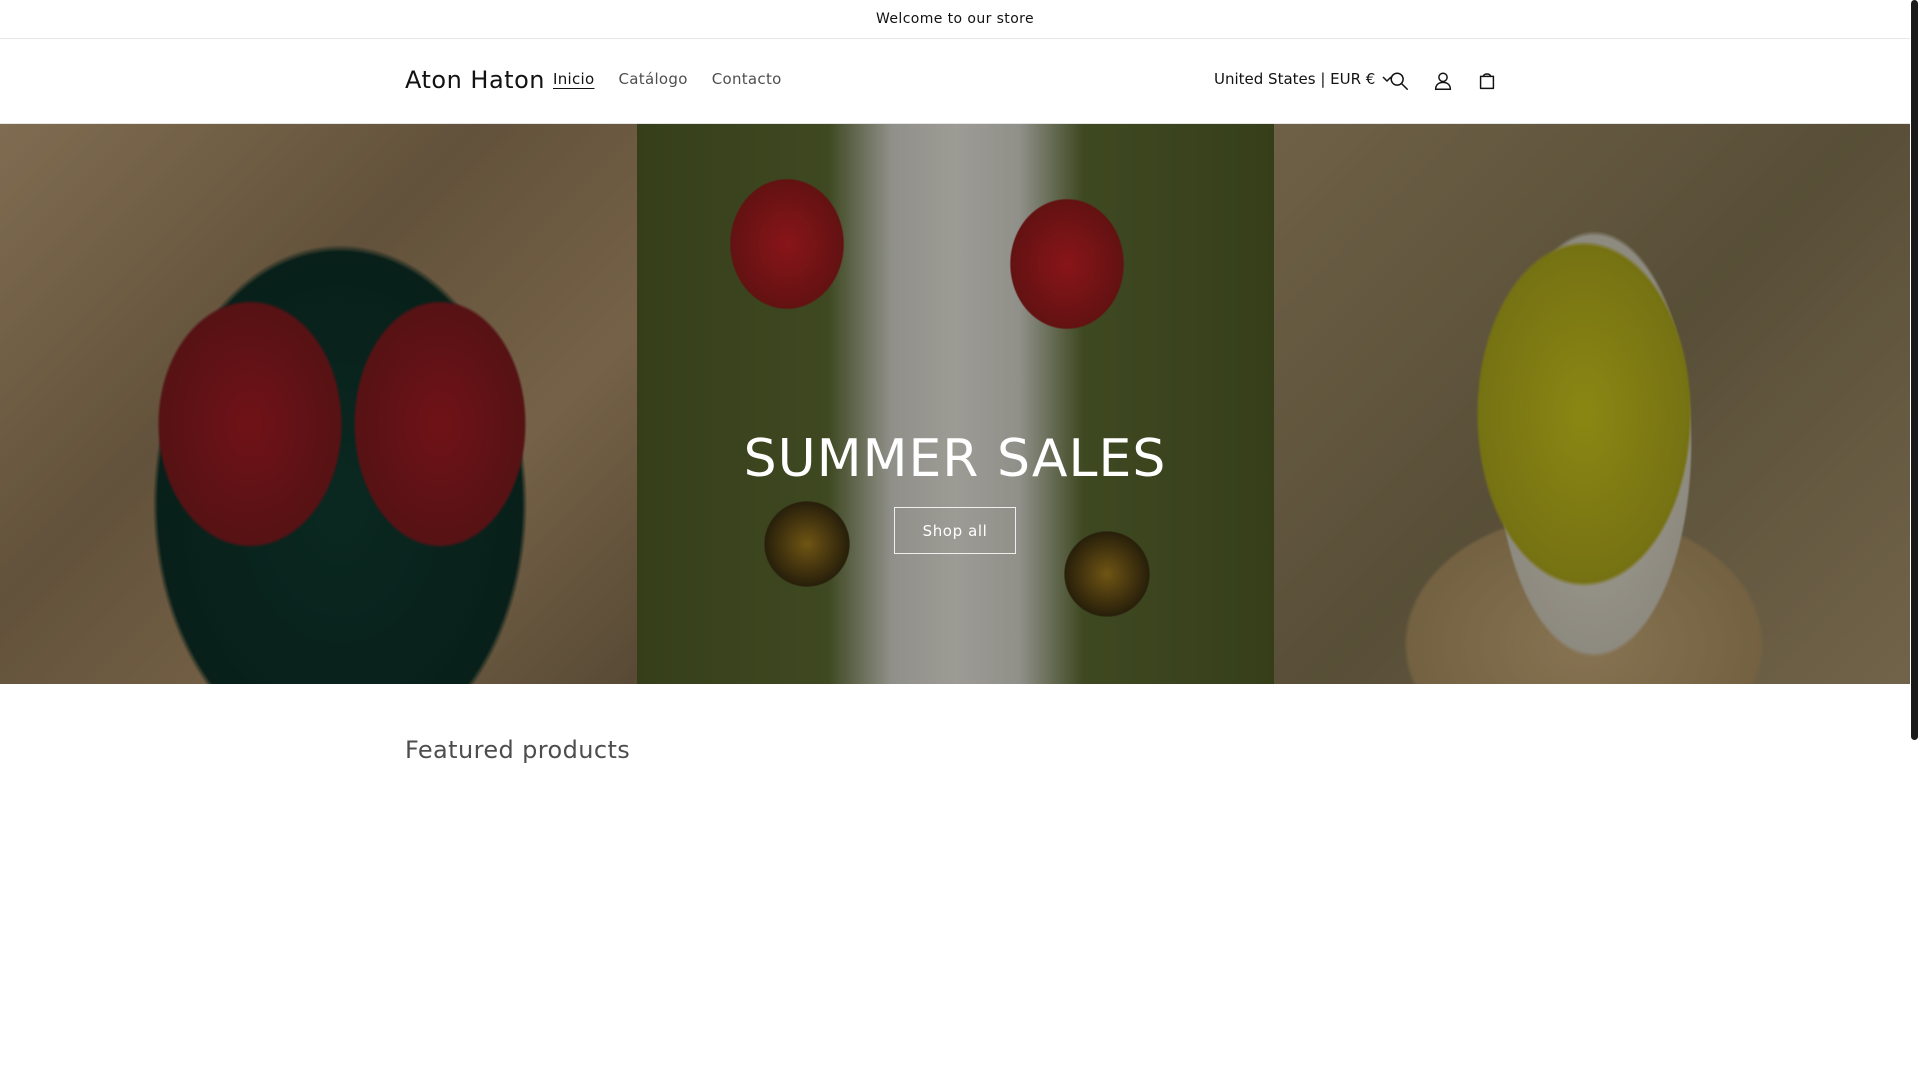 Image resolution: width=1920 pixels, height=1080 pixels. I want to click on nav-item-inicio: Inicio, so click(574, 79).